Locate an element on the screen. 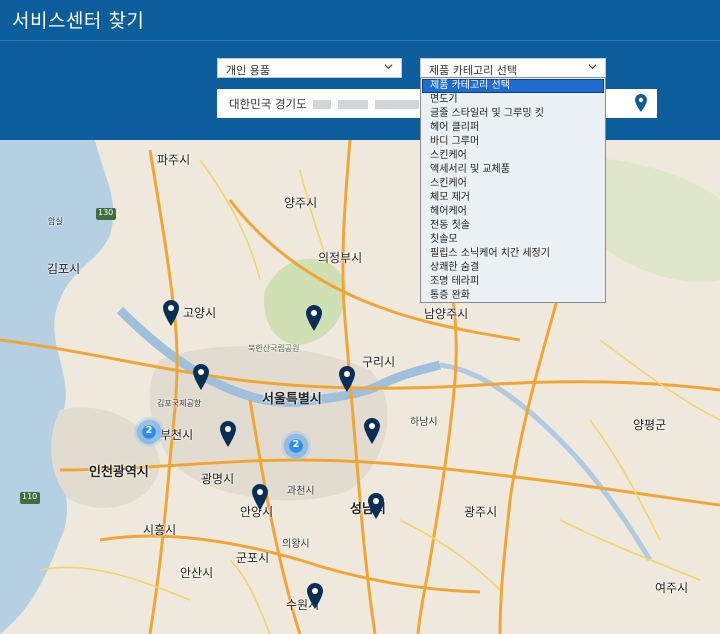 The height and width of the screenshot is (634, 720). map-label: 안산시 is located at coordinates (197, 573).